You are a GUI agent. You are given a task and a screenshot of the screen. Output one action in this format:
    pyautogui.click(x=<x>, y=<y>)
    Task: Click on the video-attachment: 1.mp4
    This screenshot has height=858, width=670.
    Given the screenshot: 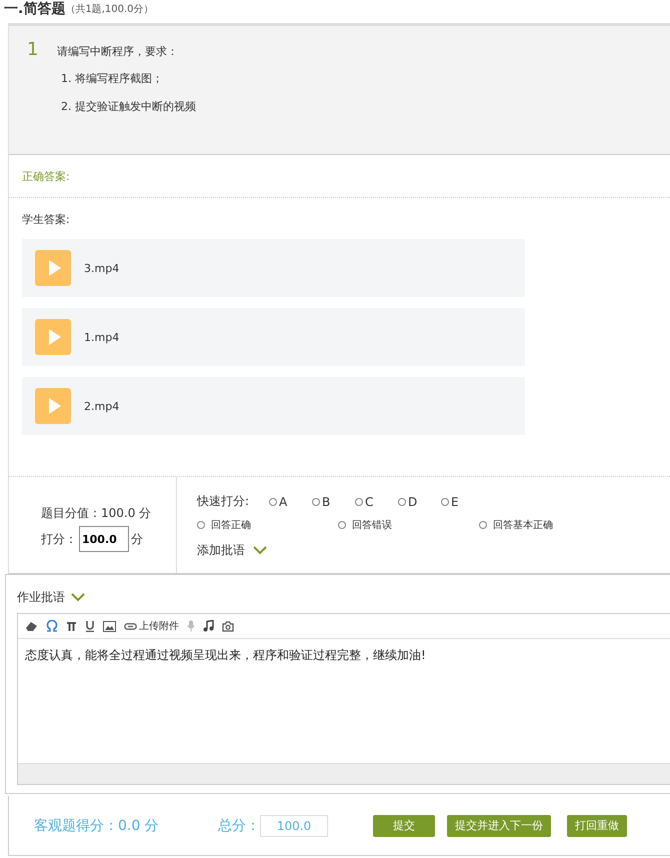 What is the action you would take?
    pyautogui.click(x=273, y=337)
    